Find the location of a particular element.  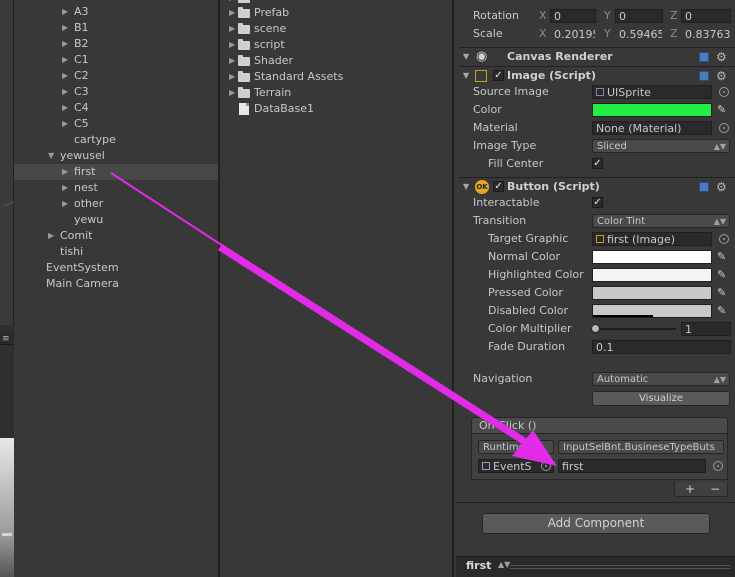

fade-duration-field: 0.1 is located at coordinates (661, 347).